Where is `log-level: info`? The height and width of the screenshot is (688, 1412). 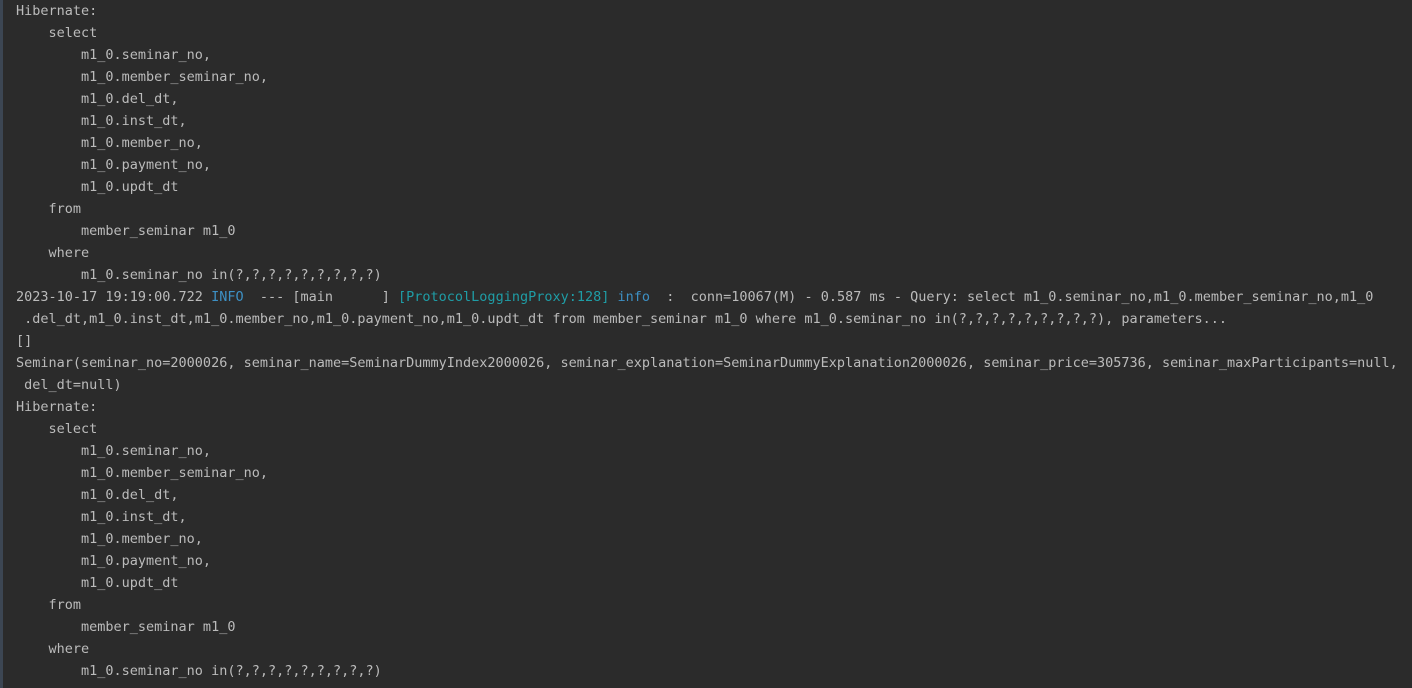 log-level: info is located at coordinates (634, 297).